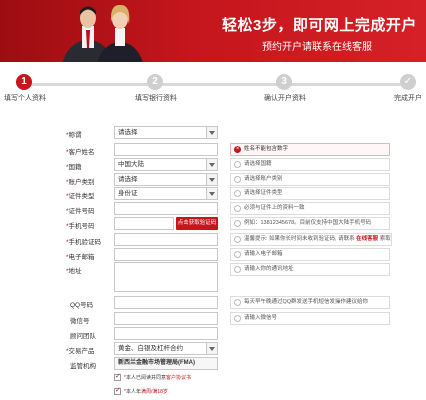 The height and width of the screenshot is (400, 426). What do you see at coordinates (166, 363) in the screenshot?
I see `regulator-field: 新西兰金融市场管理局(FMA)` at bounding box center [166, 363].